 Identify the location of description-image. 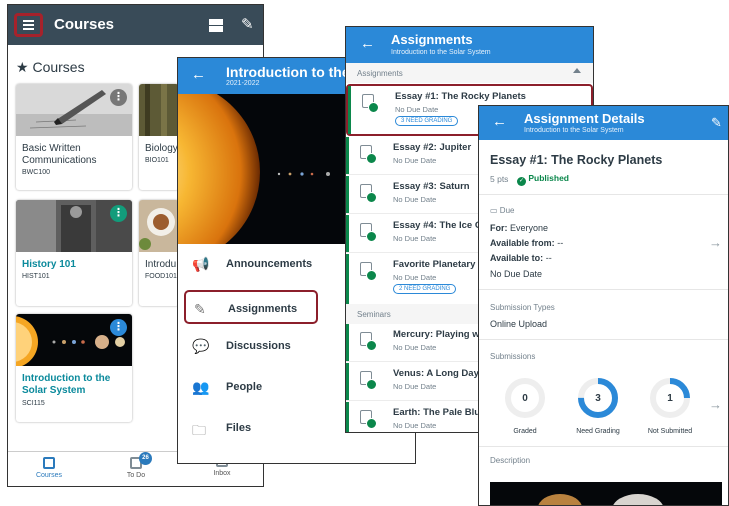
(606, 493).